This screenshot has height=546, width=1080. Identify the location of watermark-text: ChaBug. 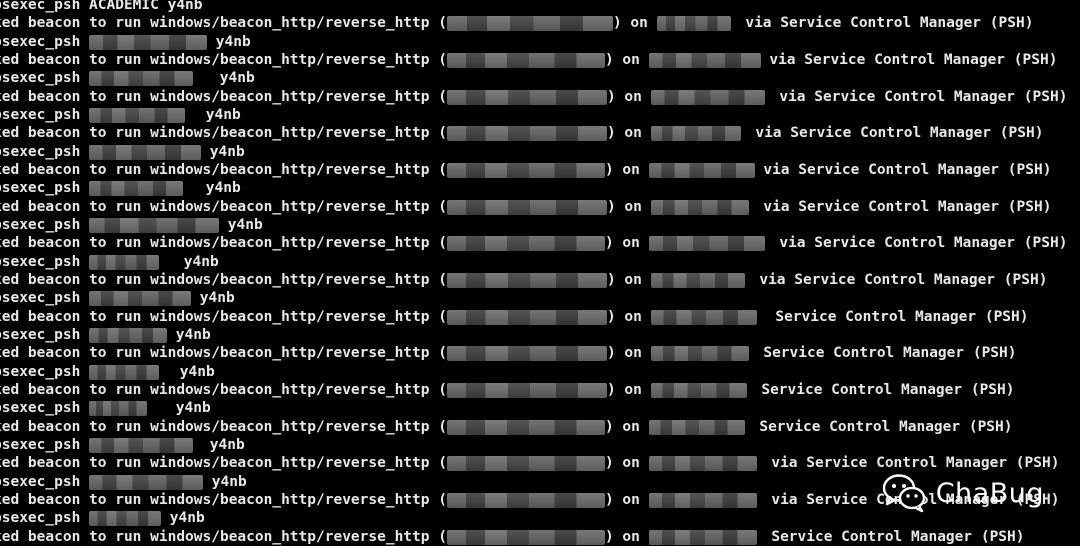
(989, 493).